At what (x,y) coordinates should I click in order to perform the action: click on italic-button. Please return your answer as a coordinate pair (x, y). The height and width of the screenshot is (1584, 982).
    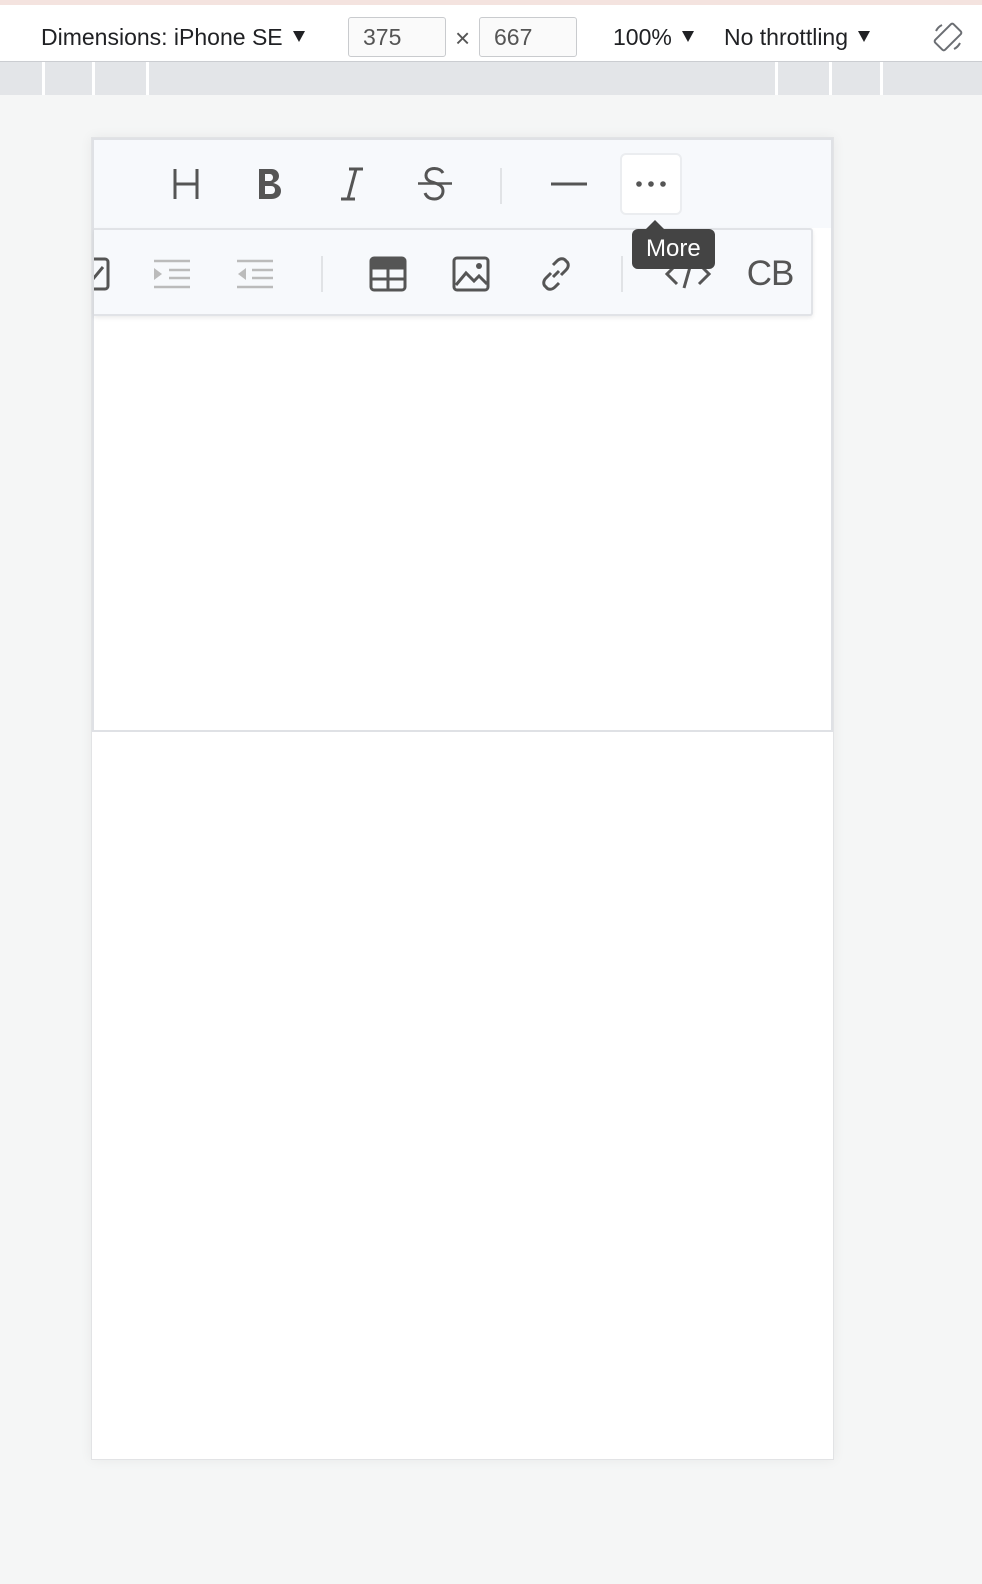
    Looking at the image, I should click on (352, 184).